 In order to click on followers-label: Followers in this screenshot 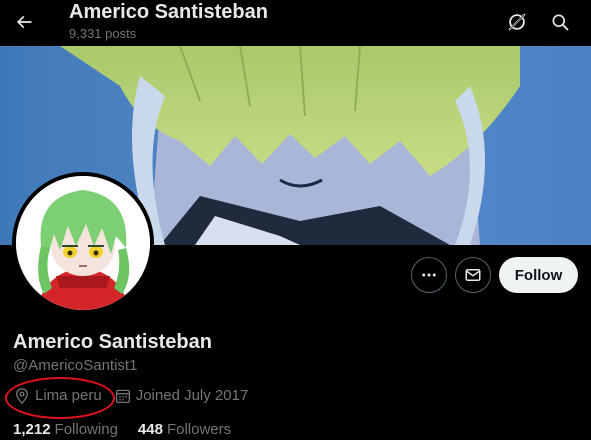, I will do `click(199, 429)`.